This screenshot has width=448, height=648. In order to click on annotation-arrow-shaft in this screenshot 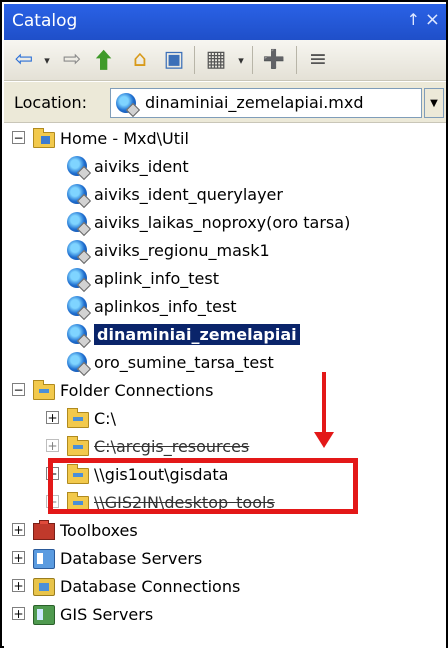, I will do `click(324, 403)`.